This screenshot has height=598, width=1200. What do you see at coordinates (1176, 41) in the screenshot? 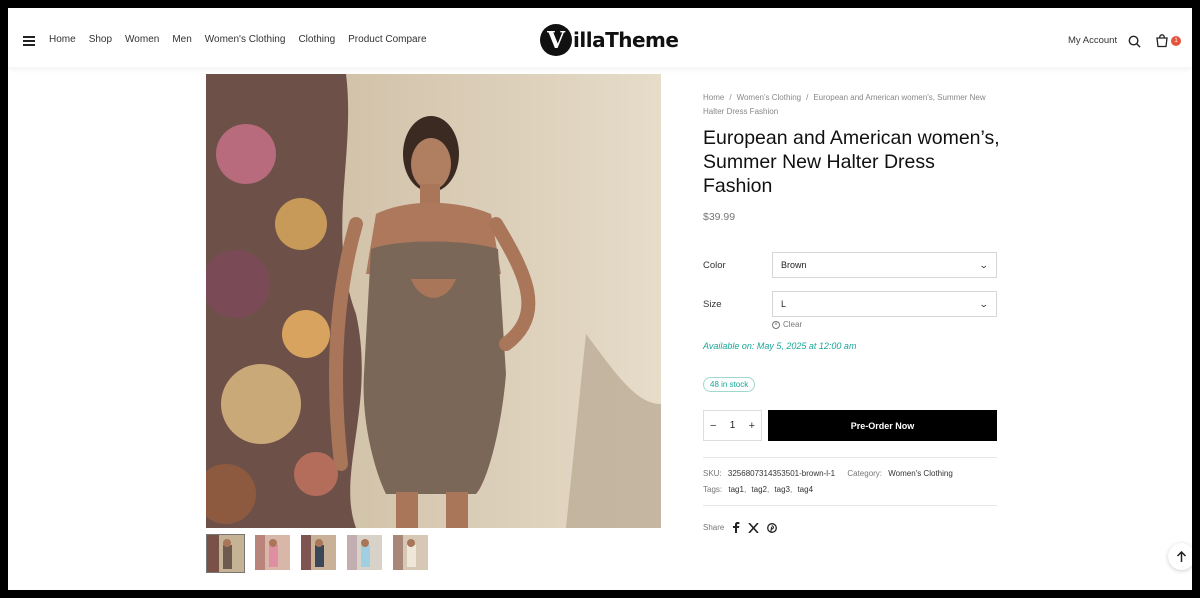
I see `cart-count-badge: 1` at bounding box center [1176, 41].